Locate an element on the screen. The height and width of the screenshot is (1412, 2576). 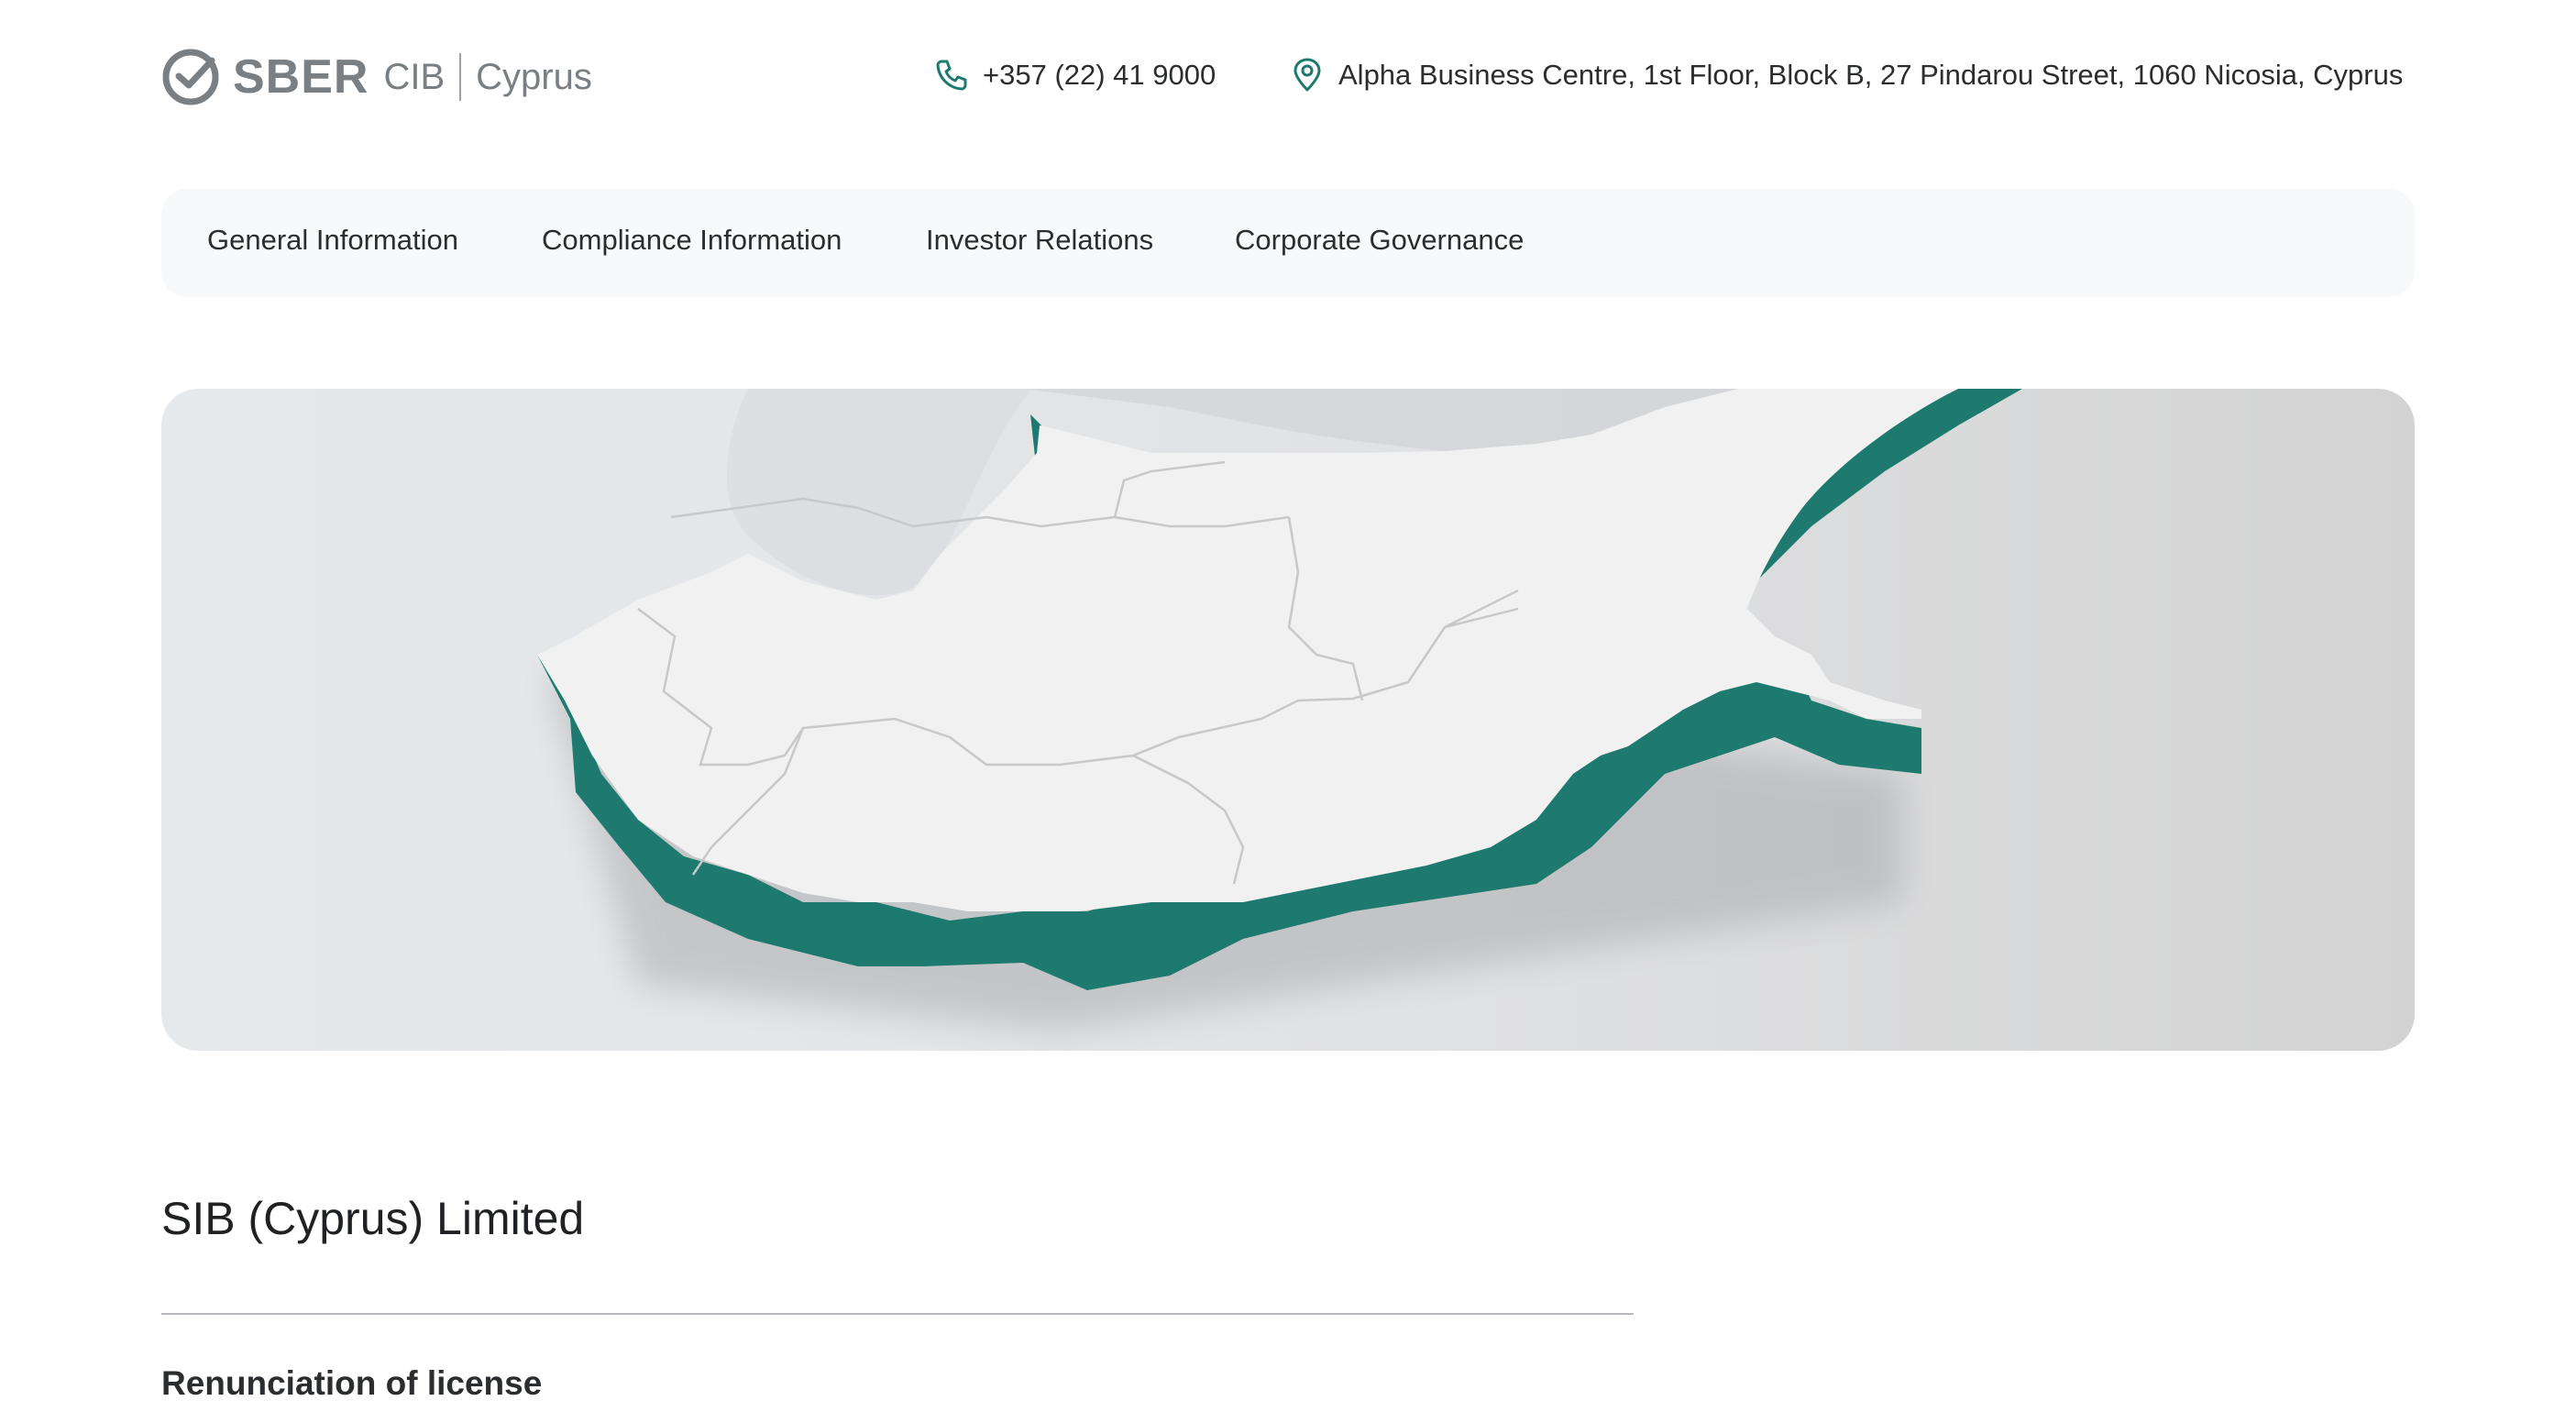
phone-number: +357 (22) 41 9000 is located at coordinates (1099, 75).